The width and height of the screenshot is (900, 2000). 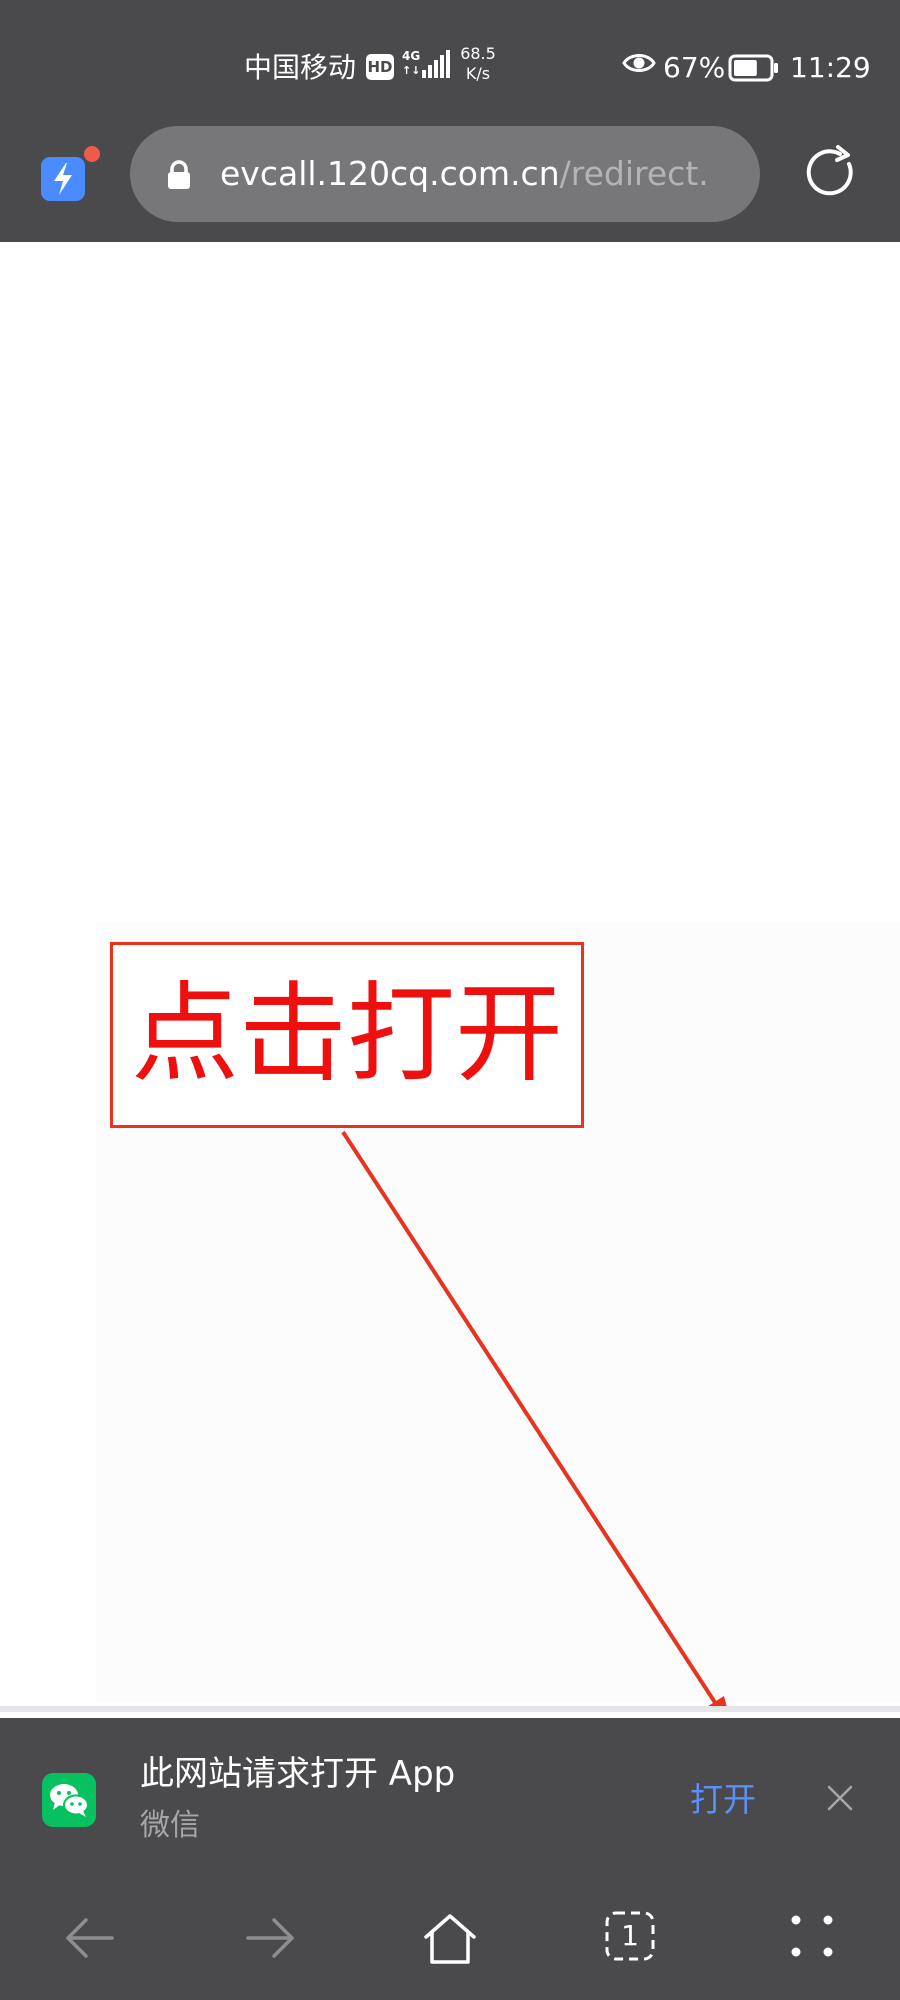 What do you see at coordinates (694, 67) in the screenshot?
I see `battery-percent: 67%` at bounding box center [694, 67].